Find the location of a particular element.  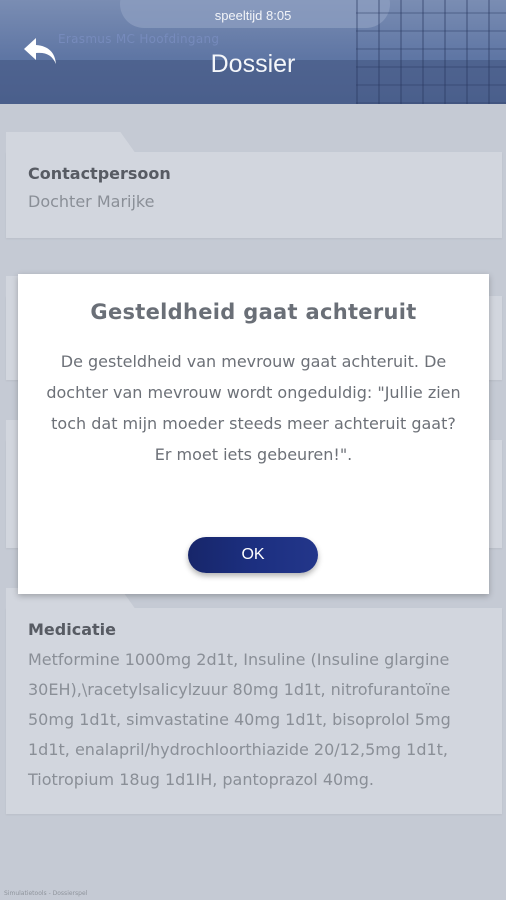

ok-button: OK is located at coordinates (253, 555).